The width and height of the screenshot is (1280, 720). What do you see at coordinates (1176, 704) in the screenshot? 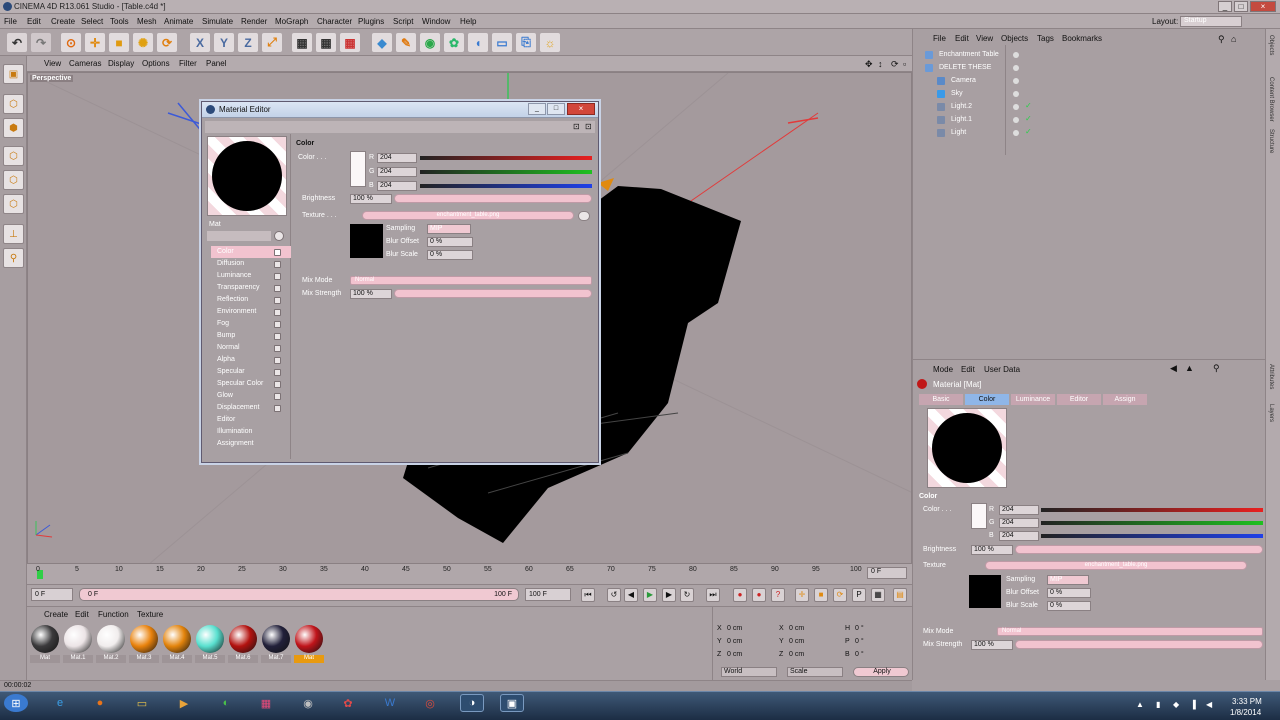
I see `tray-icon: ◆` at bounding box center [1176, 704].